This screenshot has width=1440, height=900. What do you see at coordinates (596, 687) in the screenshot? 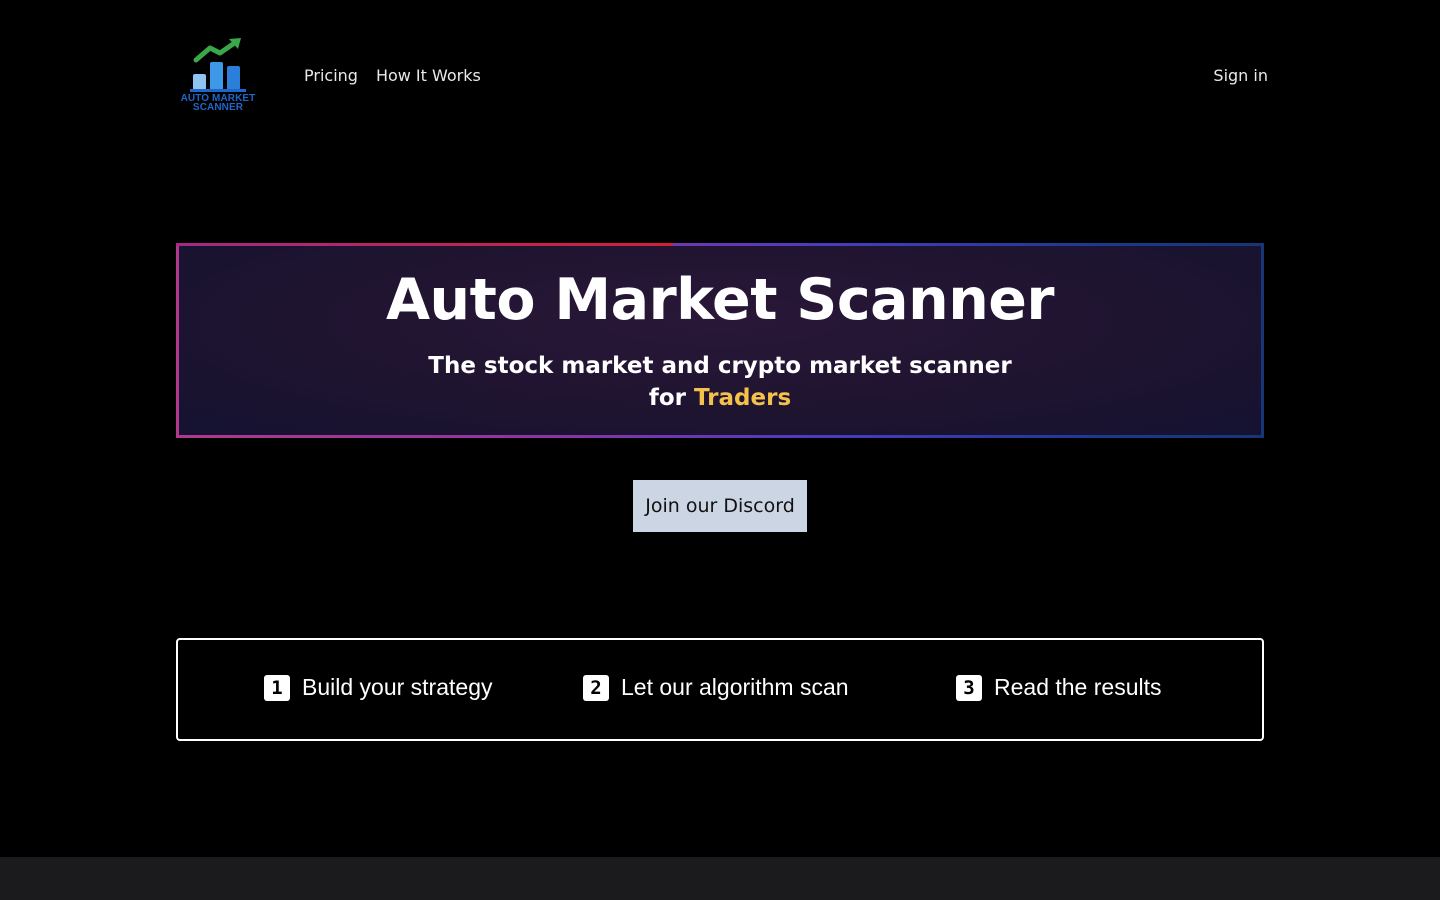
I see `step-number-2-icon: 2` at bounding box center [596, 687].